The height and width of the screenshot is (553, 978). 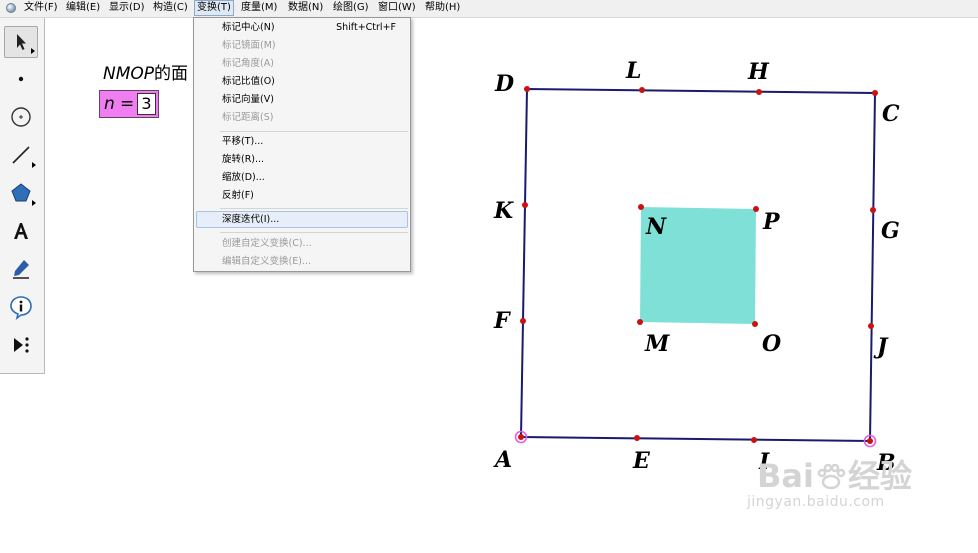 I want to click on point-b, so click(x=870, y=441).